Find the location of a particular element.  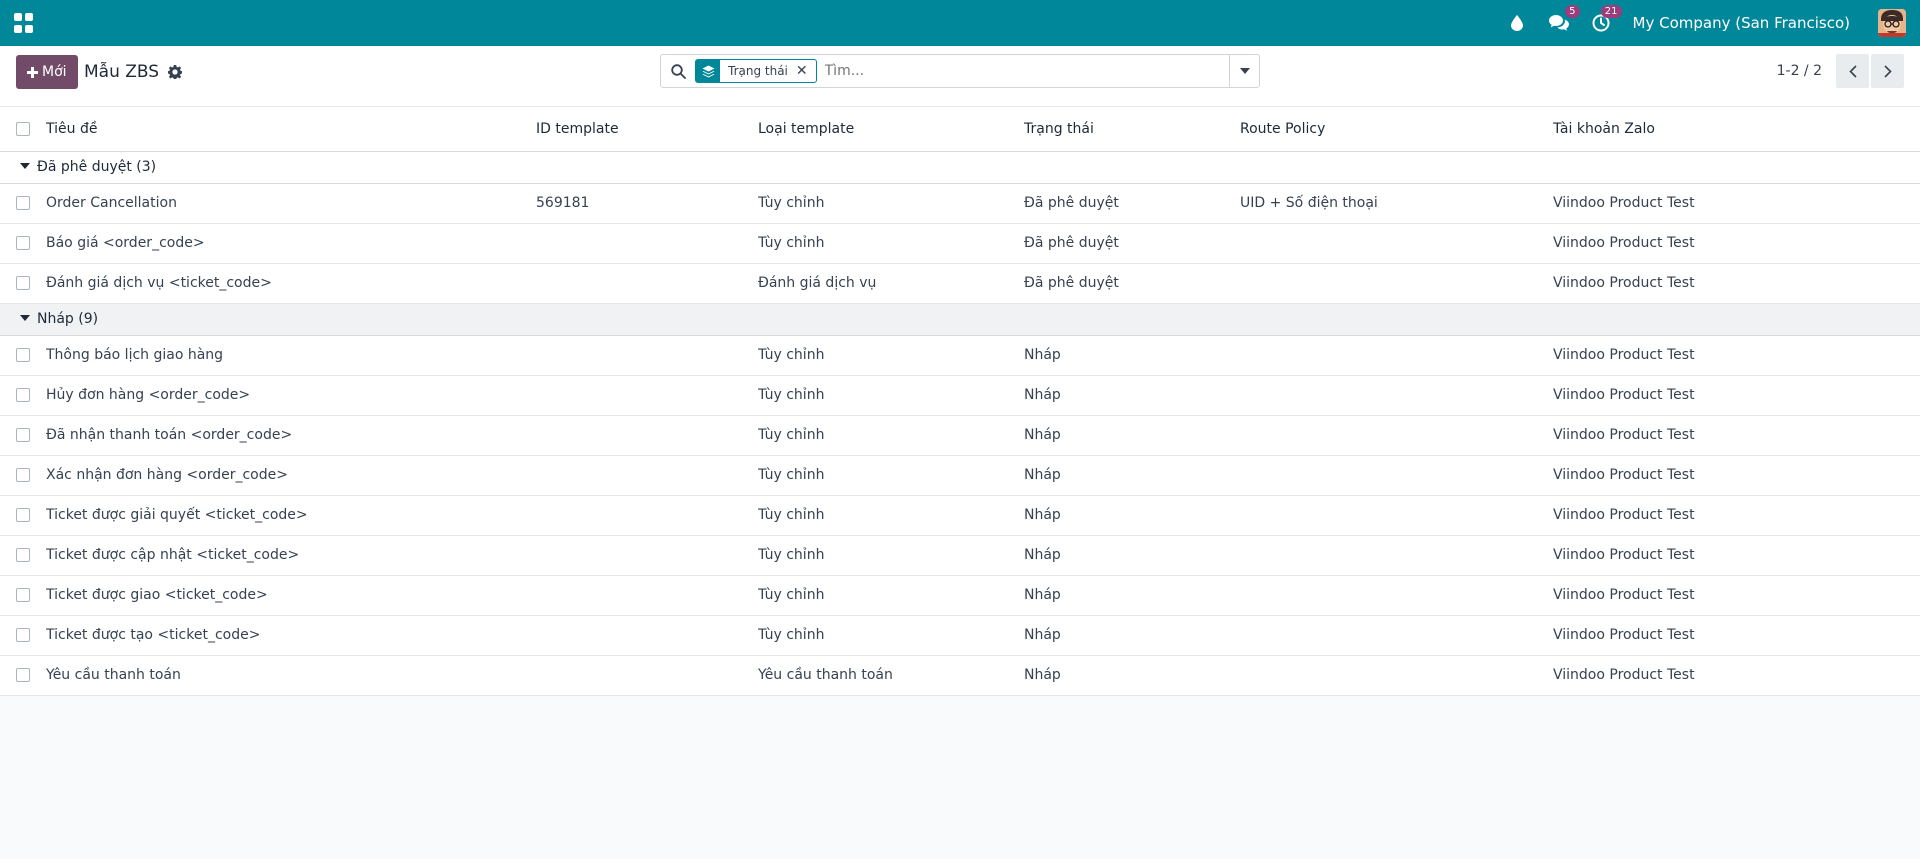

close-icon: ✕ is located at coordinates (806, 71).